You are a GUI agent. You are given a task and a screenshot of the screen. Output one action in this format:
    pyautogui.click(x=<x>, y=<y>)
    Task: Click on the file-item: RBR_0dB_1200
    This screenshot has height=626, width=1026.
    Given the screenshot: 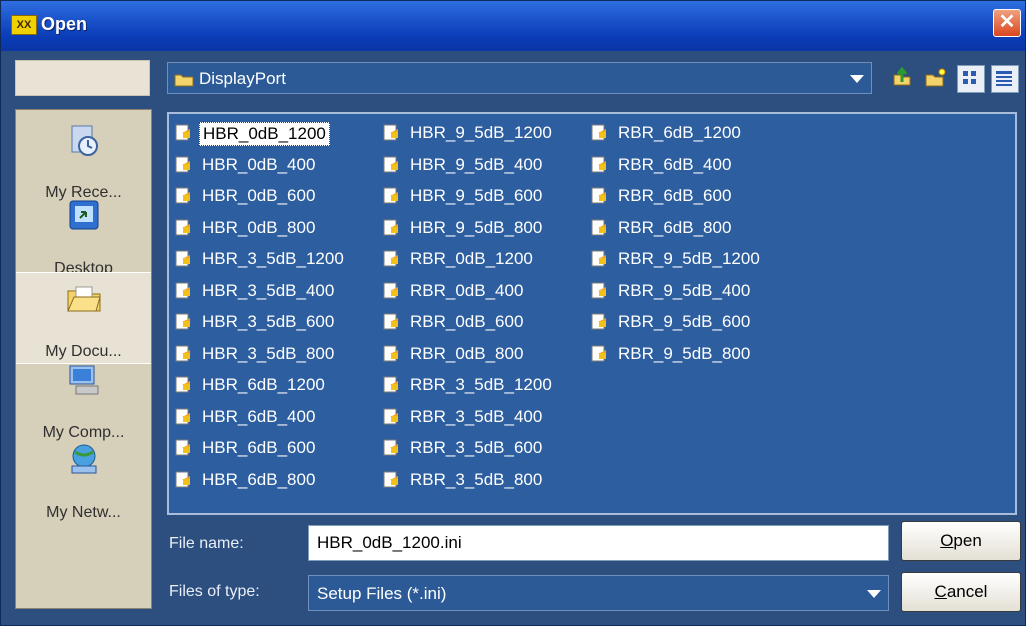 What is the action you would take?
    pyautogui.click(x=484, y=262)
    